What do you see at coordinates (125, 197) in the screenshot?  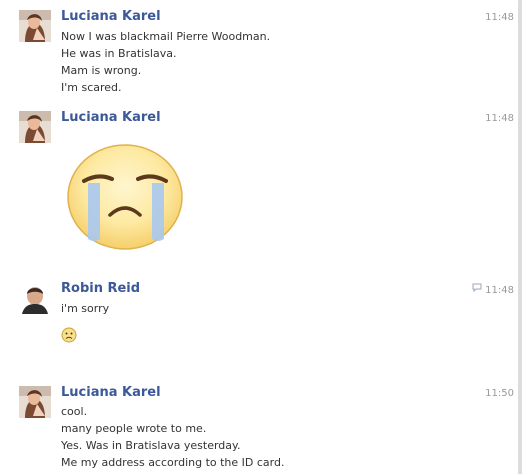 I see `crying-face-sticker` at bounding box center [125, 197].